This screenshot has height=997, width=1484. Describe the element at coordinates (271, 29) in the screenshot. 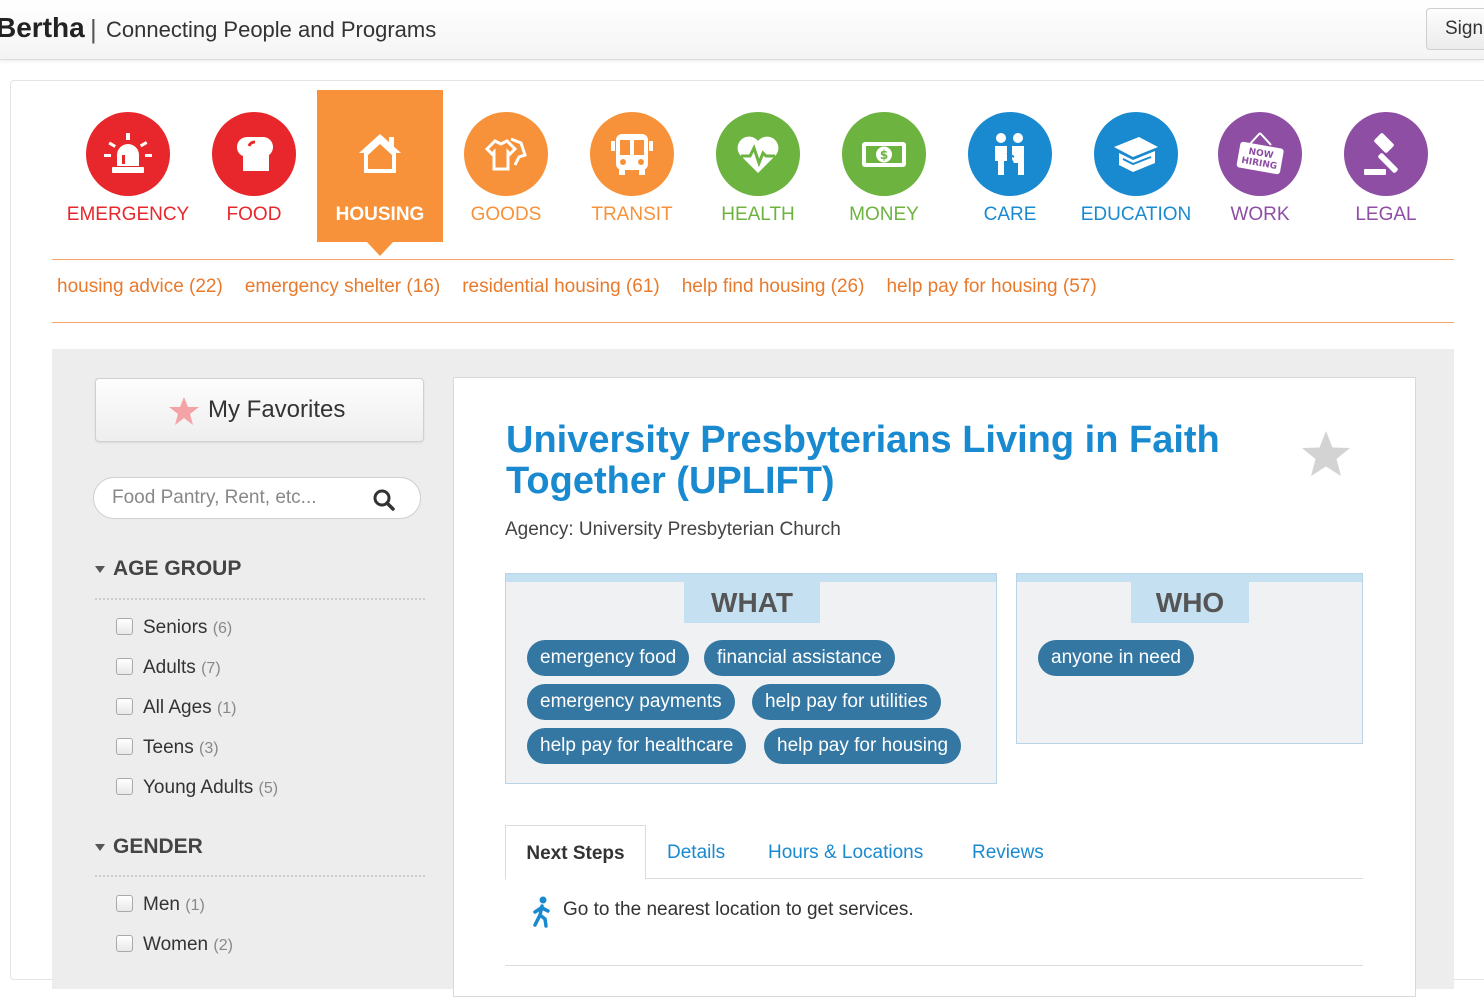

I see `tagline: Connecting People and Programs` at that location.